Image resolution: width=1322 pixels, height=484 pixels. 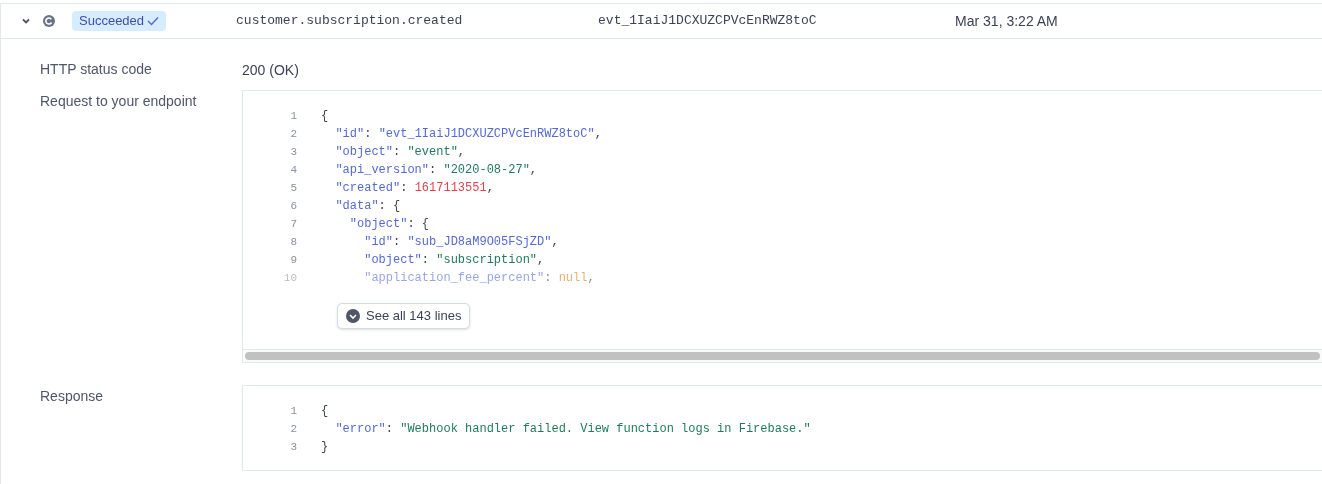 What do you see at coordinates (468, 134) in the screenshot?
I see `code-line: "id": "evt_1IaiJ1DCXUZCPVcEnRWZ8toC",` at bounding box center [468, 134].